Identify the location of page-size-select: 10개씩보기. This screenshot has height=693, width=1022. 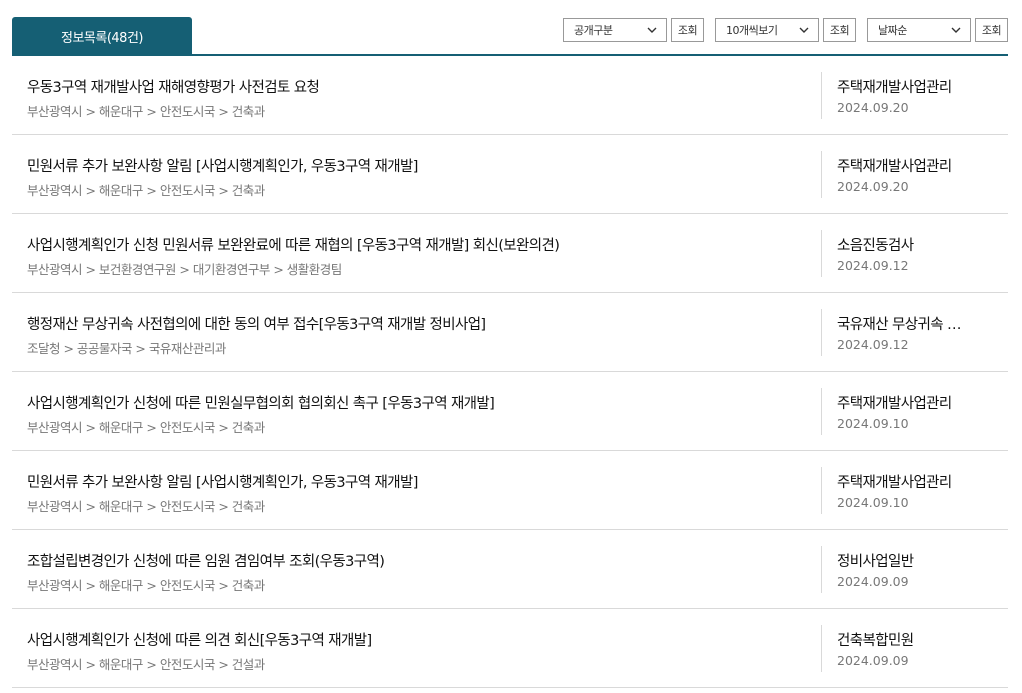
(767, 30).